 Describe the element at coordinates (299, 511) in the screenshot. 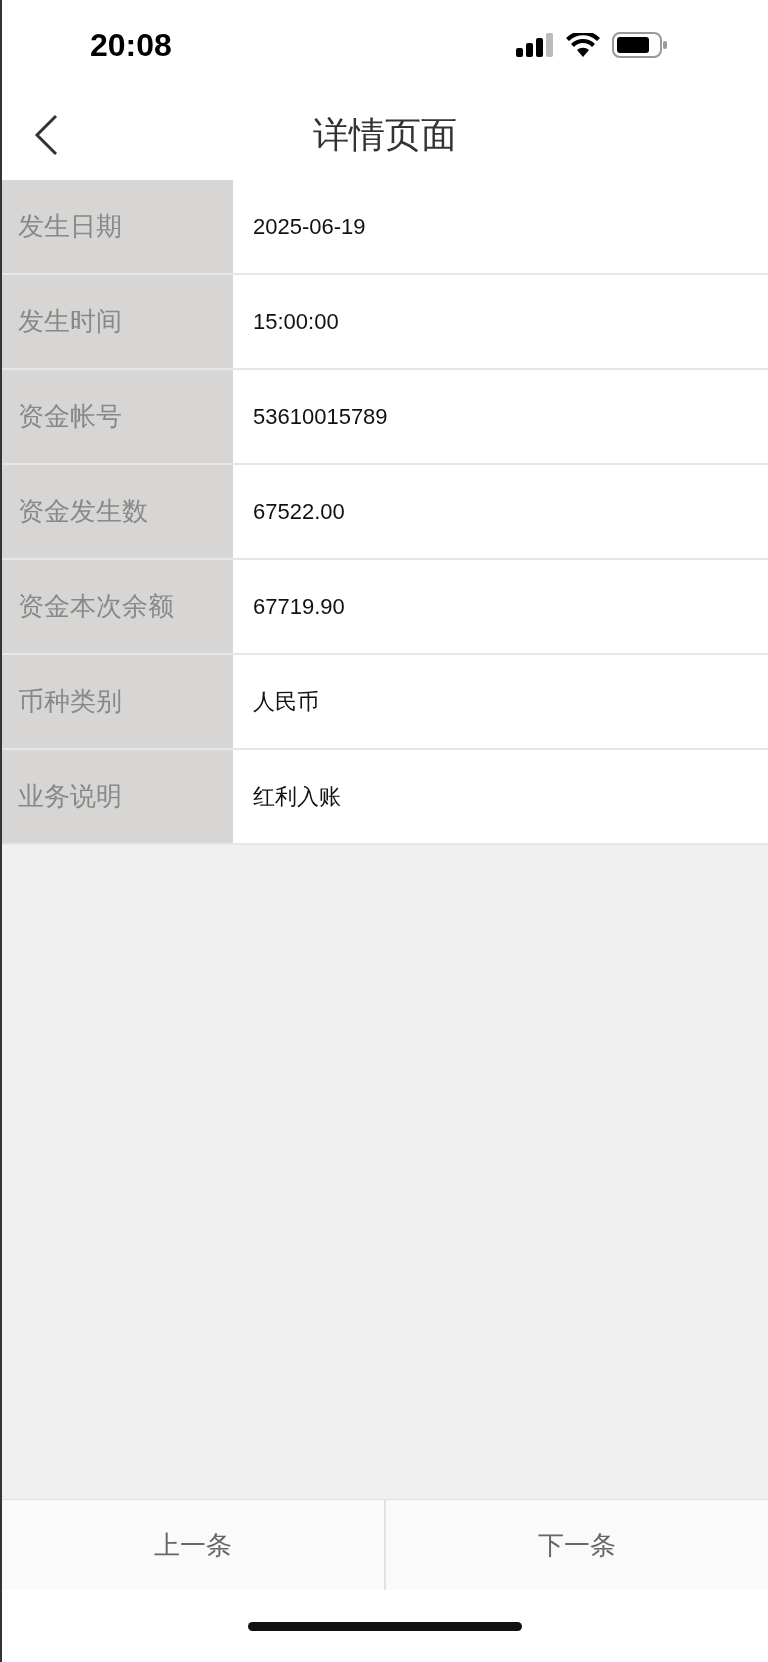

I see `field-value: 67522.00` at that location.